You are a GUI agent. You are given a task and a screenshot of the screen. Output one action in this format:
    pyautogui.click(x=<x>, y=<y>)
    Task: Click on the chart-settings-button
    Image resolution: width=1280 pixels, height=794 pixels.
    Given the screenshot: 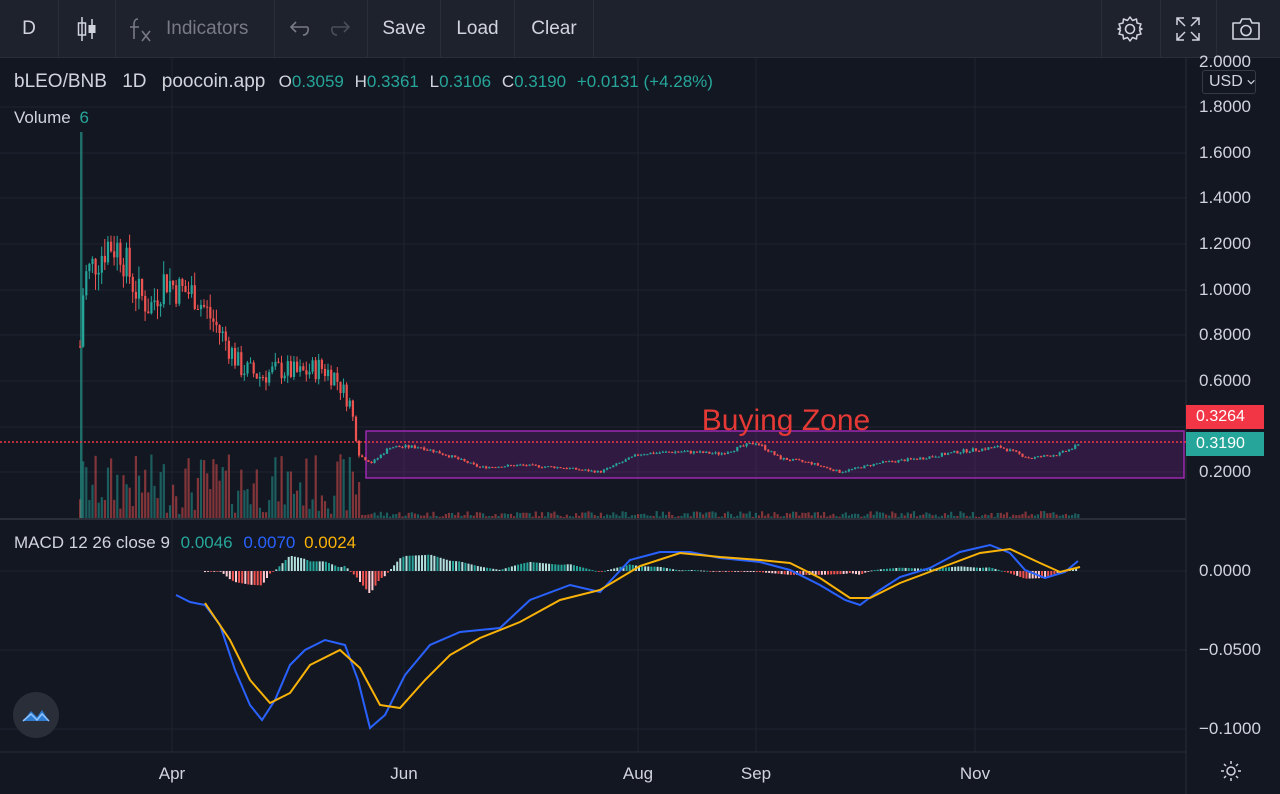 What is the action you would take?
    pyautogui.click(x=1231, y=771)
    